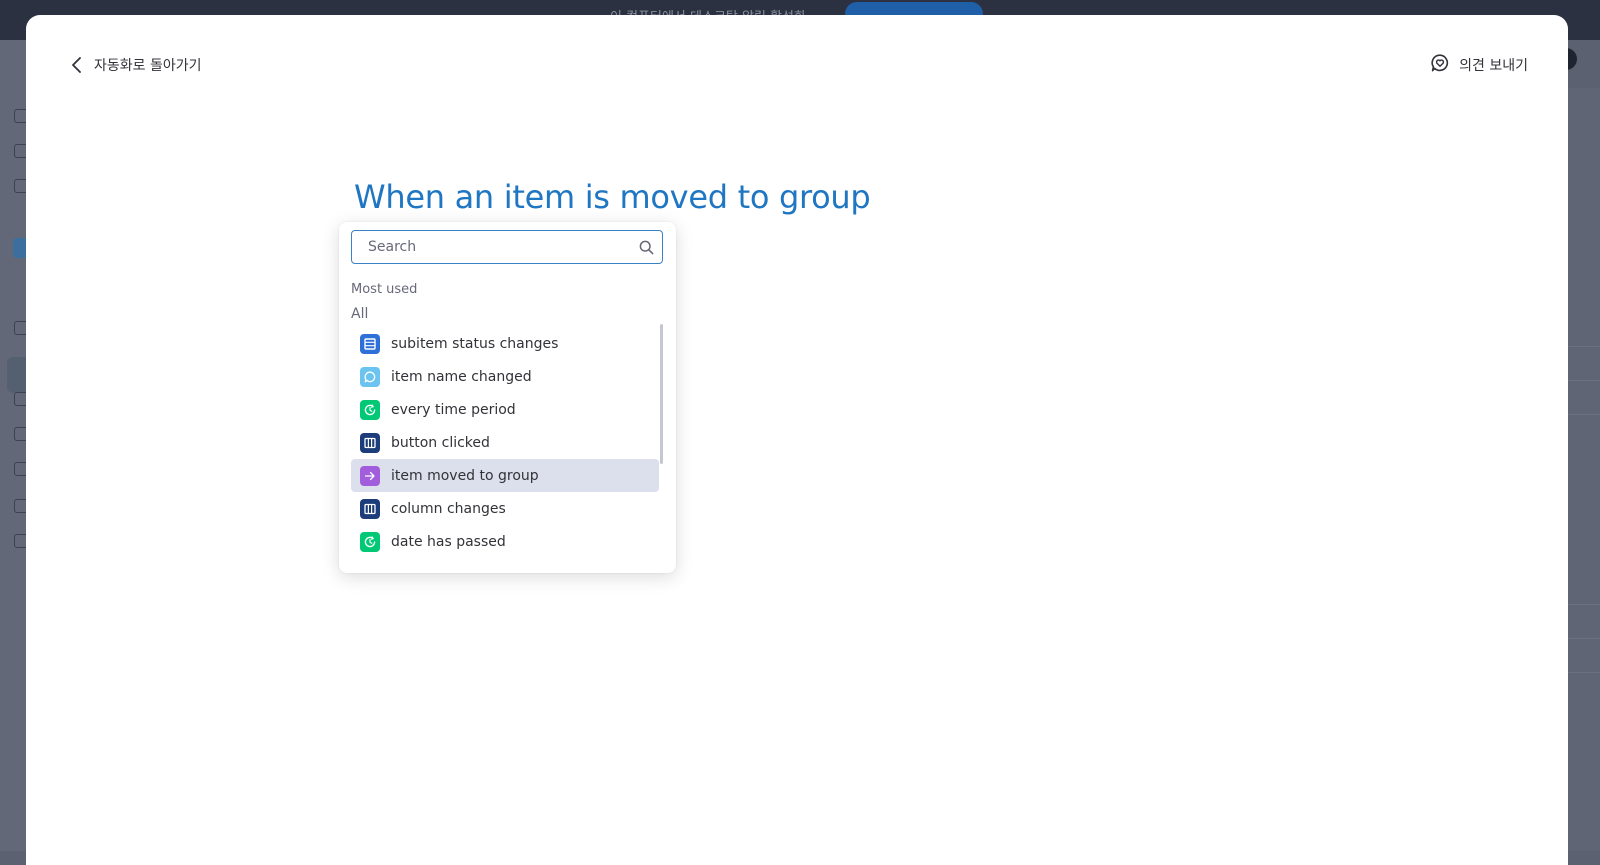  What do you see at coordinates (612, 197) in the screenshot?
I see `automation-sentence-title: When an item is moved to group` at bounding box center [612, 197].